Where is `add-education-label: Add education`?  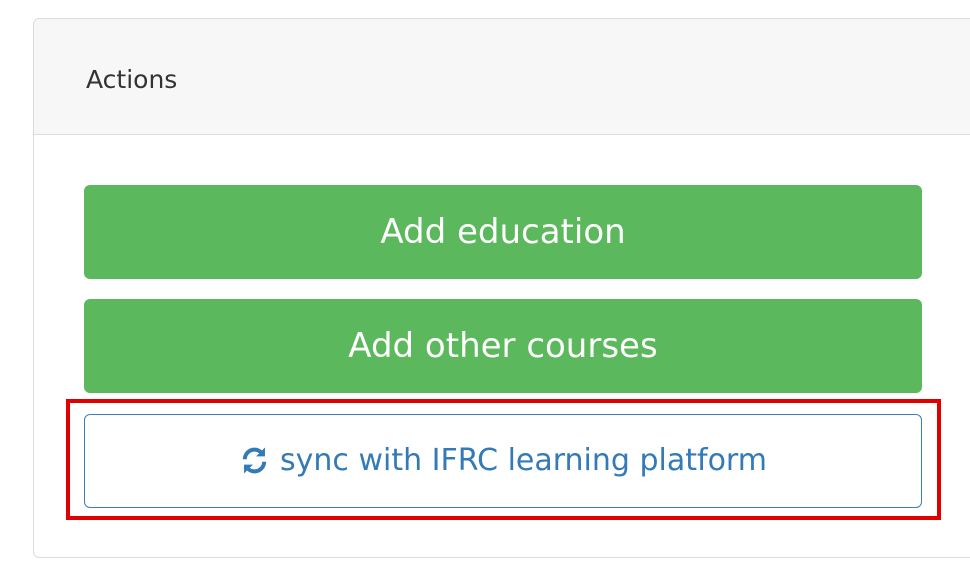
add-education-label: Add education is located at coordinates (503, 232).